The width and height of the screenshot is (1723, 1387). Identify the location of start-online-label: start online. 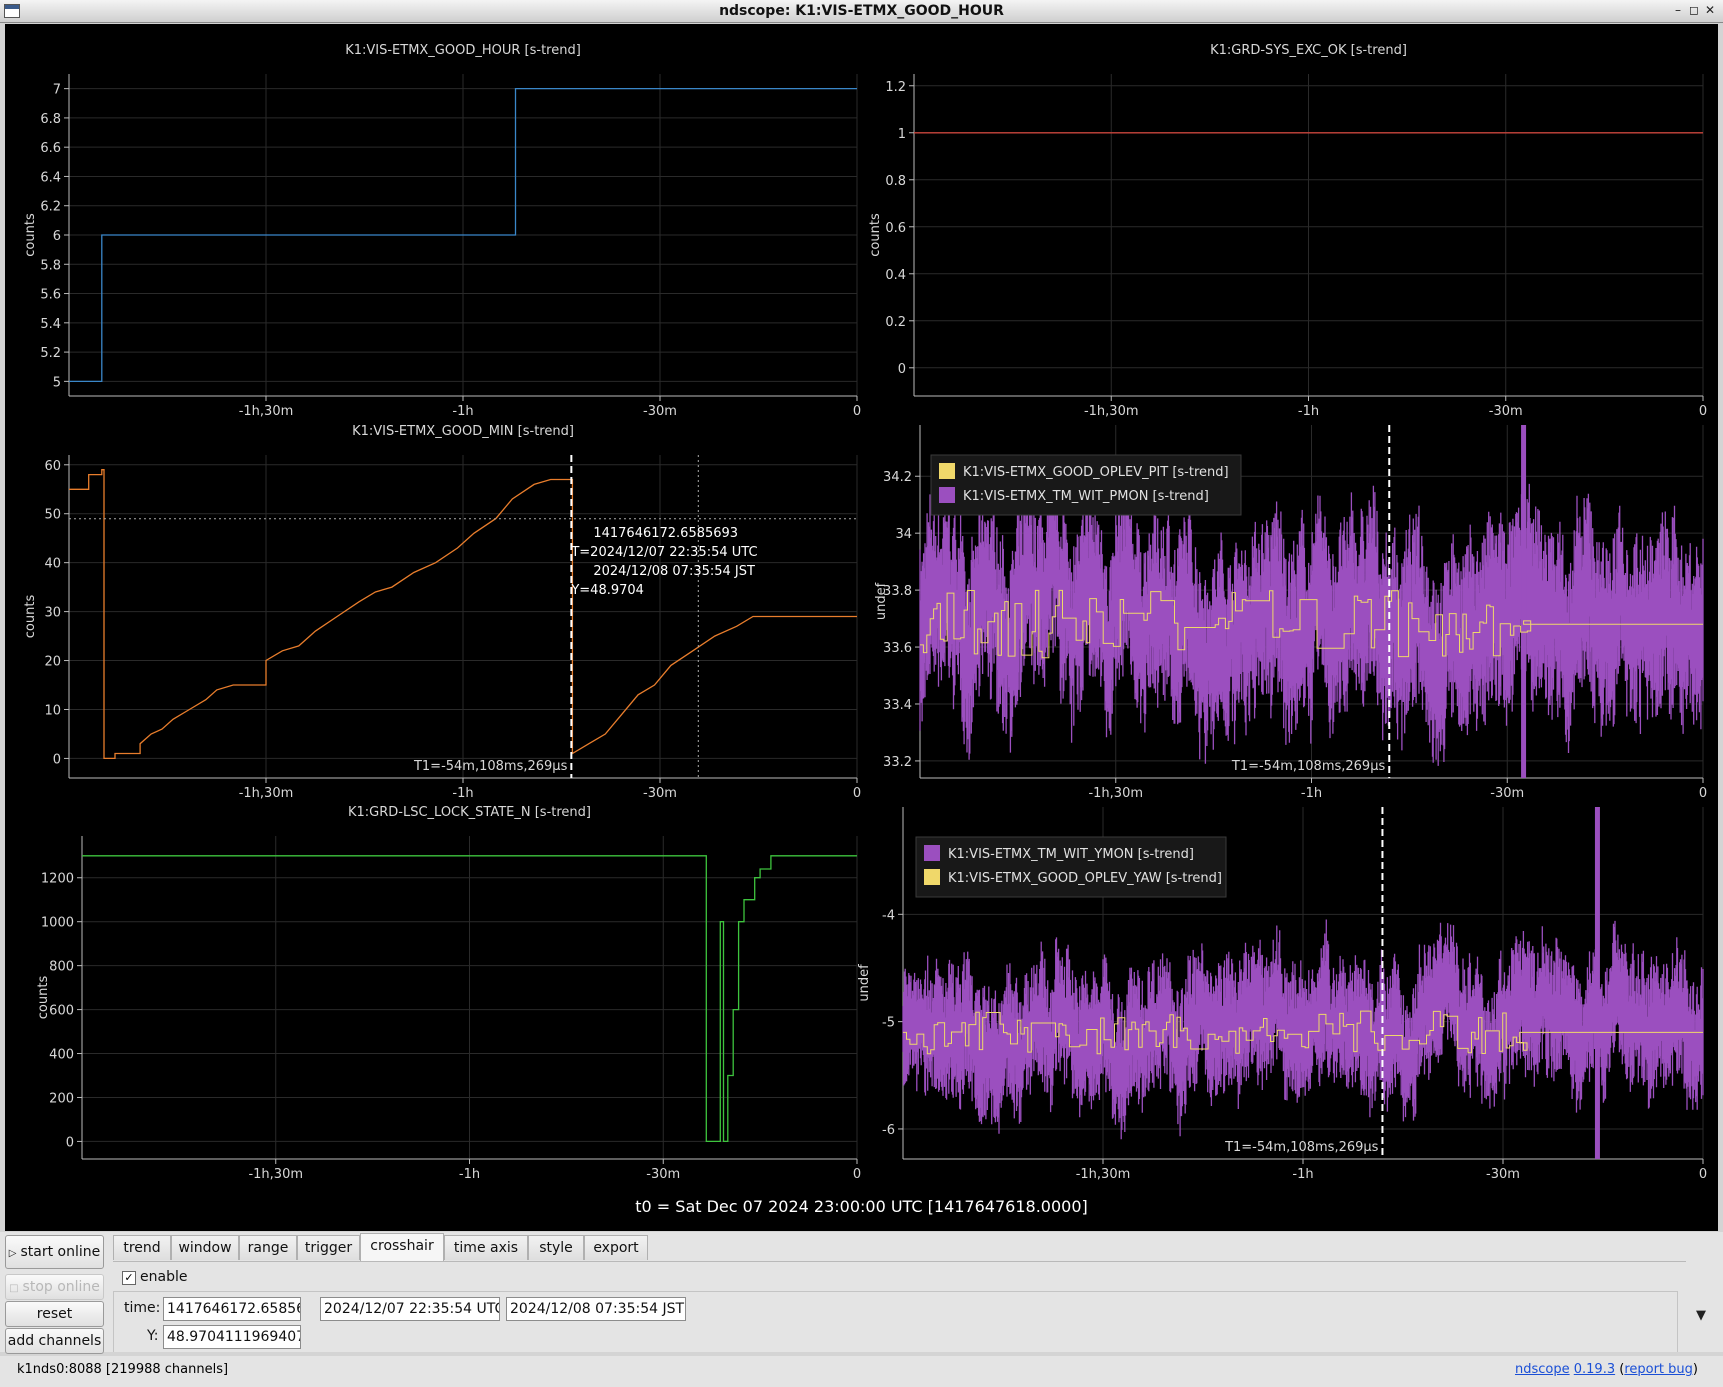
(60, 1252).